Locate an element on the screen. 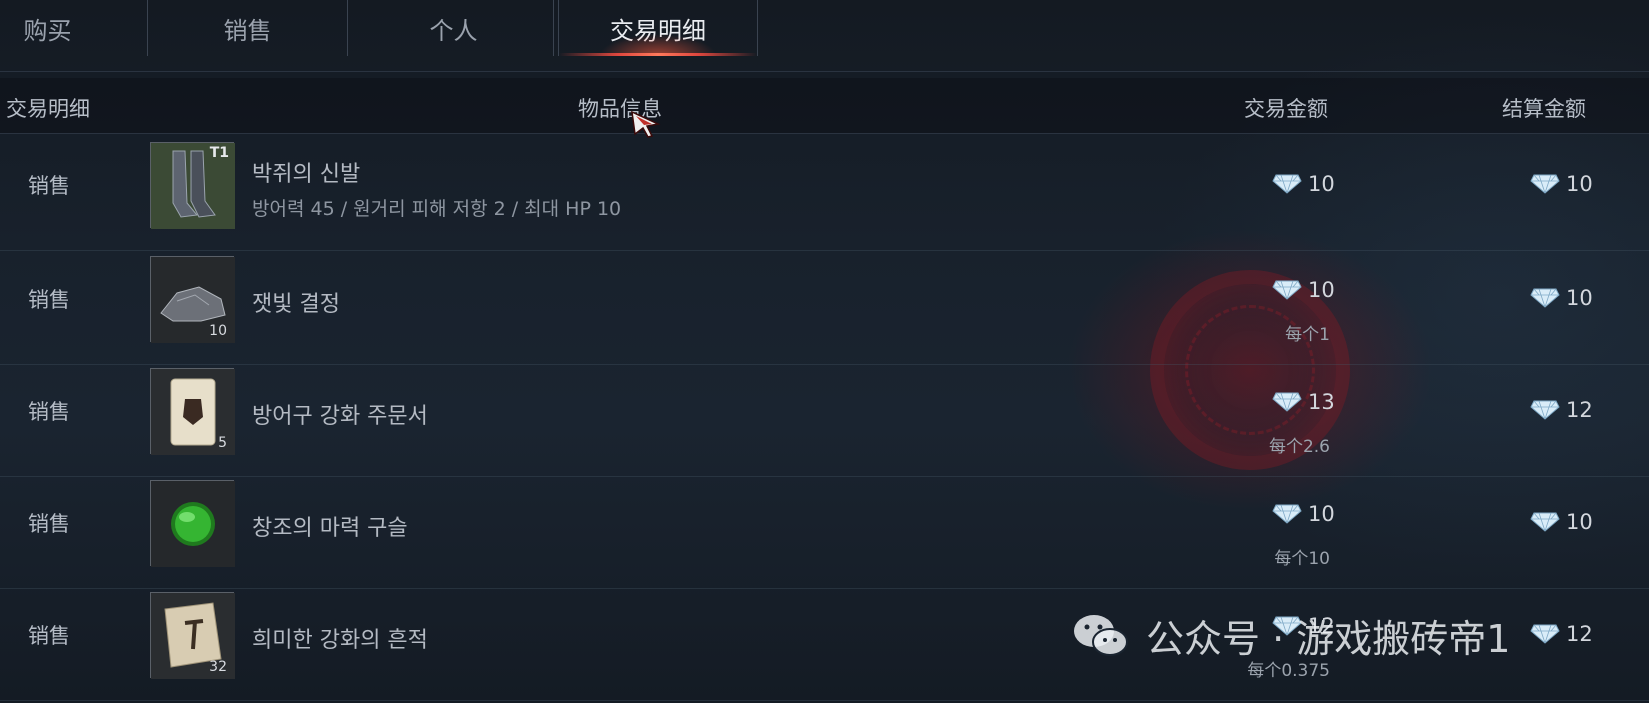 Image resolution: width=1649 pixels, height=703 pixels. tab-sell: 销售 is located at coordinates (248, 28).